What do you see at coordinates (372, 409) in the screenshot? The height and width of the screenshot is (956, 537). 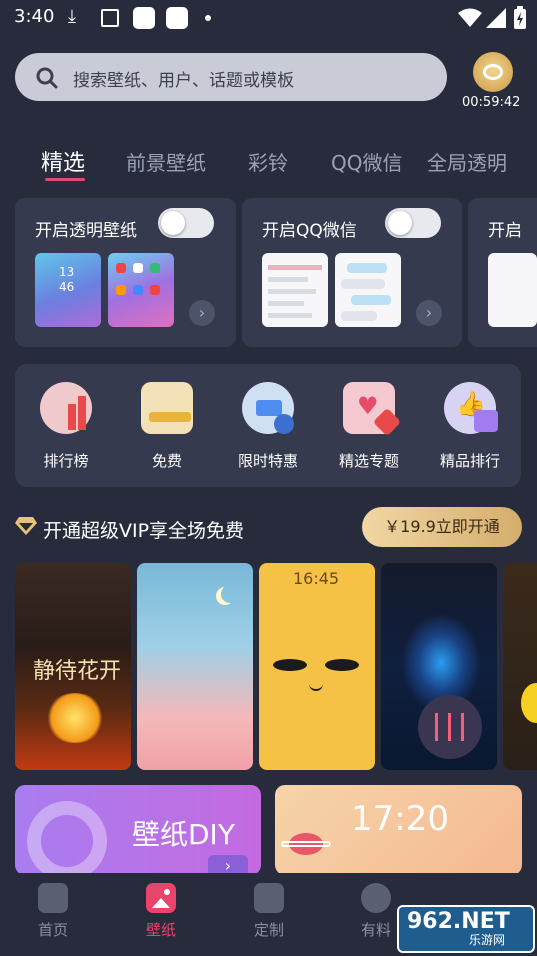 I see `heart-icon: ♥` at bounding box center [372, 409].